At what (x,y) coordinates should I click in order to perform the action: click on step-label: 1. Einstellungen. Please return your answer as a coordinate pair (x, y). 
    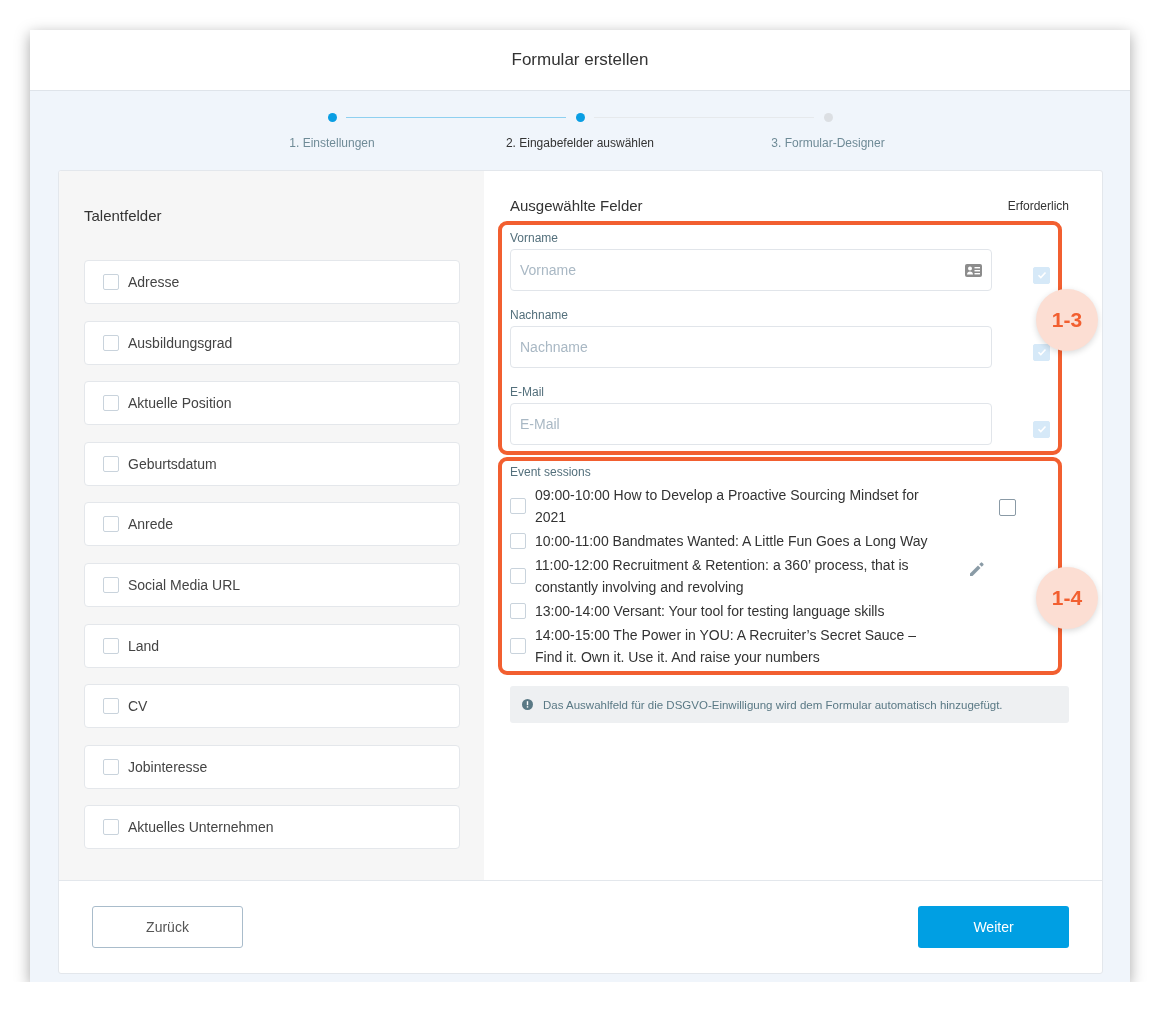
    Looking at the image, I should click on (332, 143).